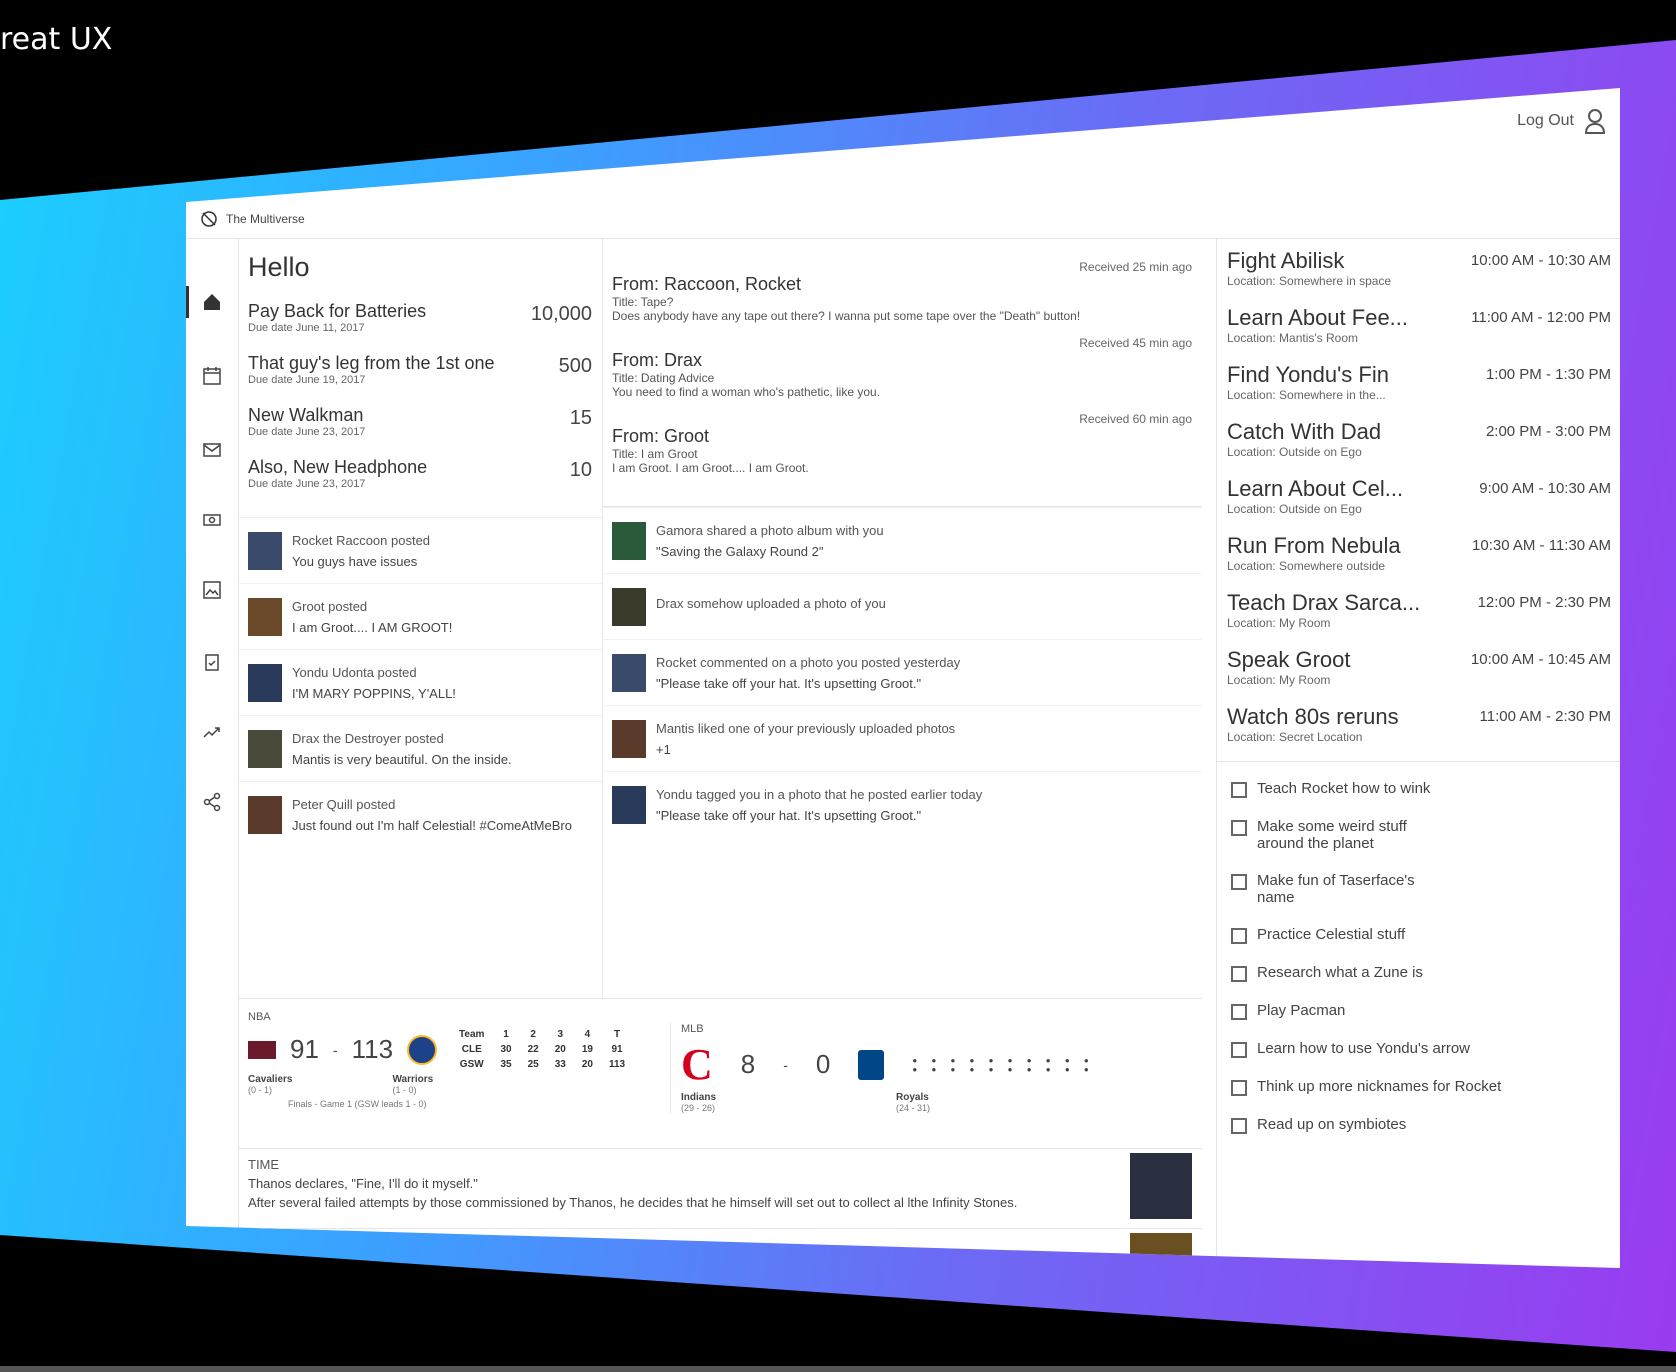 The height and width of the screenshot is (1372, 1676). What do you see at coordinates (279, 267) in the screenshot?
I see `greeting: Hello` at bounding box center [279, 267].